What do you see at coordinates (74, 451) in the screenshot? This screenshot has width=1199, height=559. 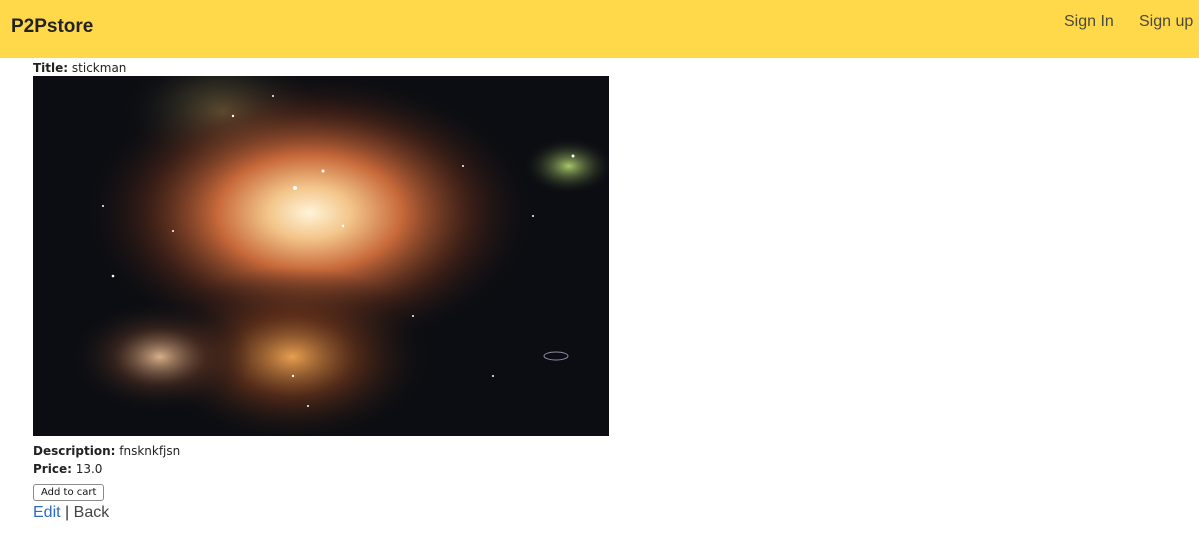 I see `description-label: Description:` at bounding box center [74, 451].